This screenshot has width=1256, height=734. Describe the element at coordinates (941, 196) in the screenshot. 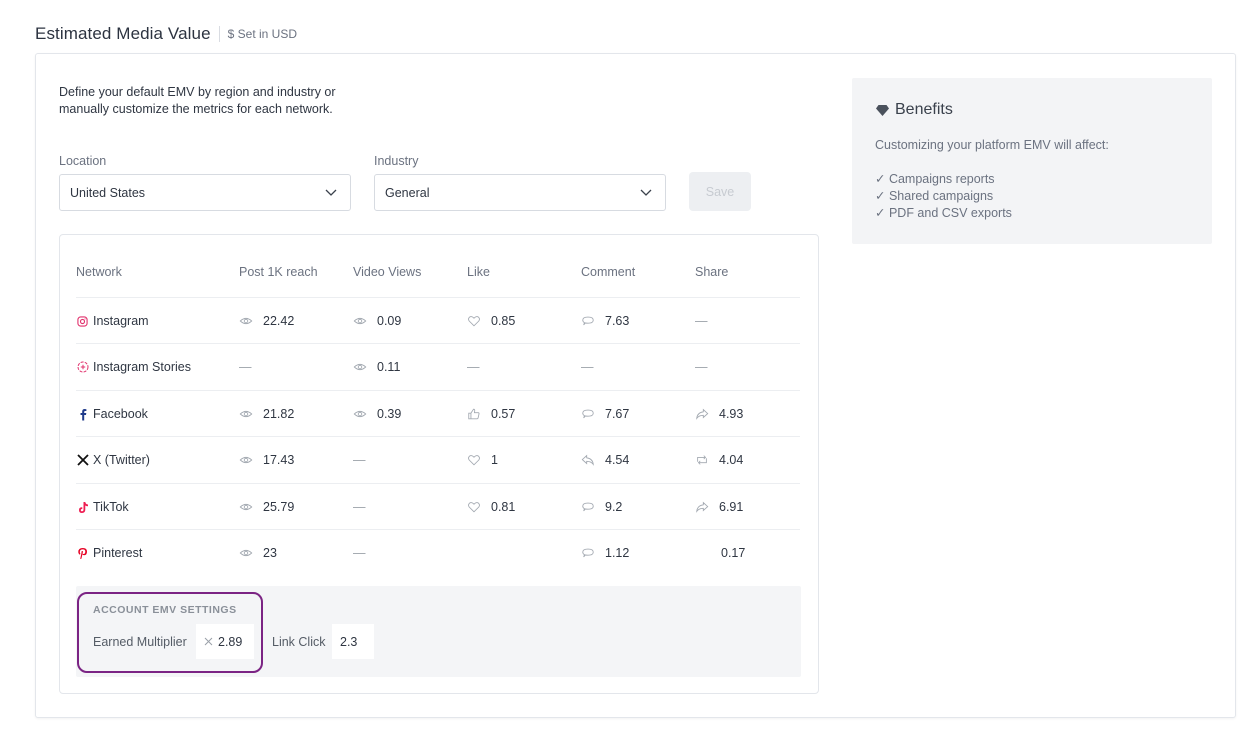

I see `benefit-item-text: Shared campaigns` at that location.